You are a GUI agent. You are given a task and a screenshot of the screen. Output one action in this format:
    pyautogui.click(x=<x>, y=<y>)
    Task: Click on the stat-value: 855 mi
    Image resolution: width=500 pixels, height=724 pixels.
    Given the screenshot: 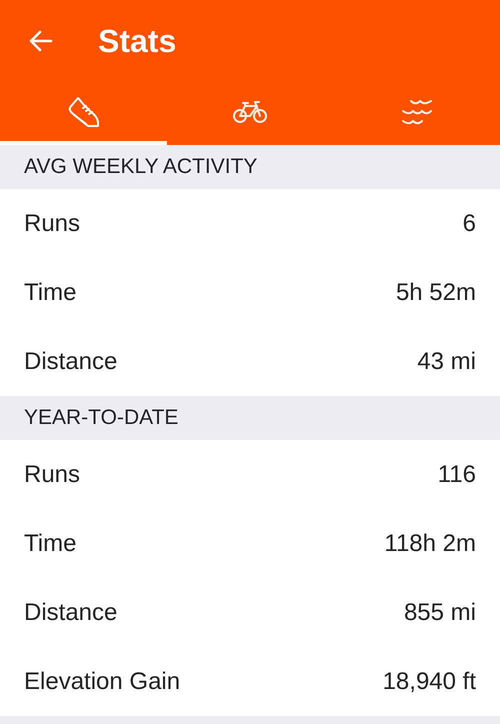 What is the action you would take?
    pyautogui.click(x=440, y=613)
    